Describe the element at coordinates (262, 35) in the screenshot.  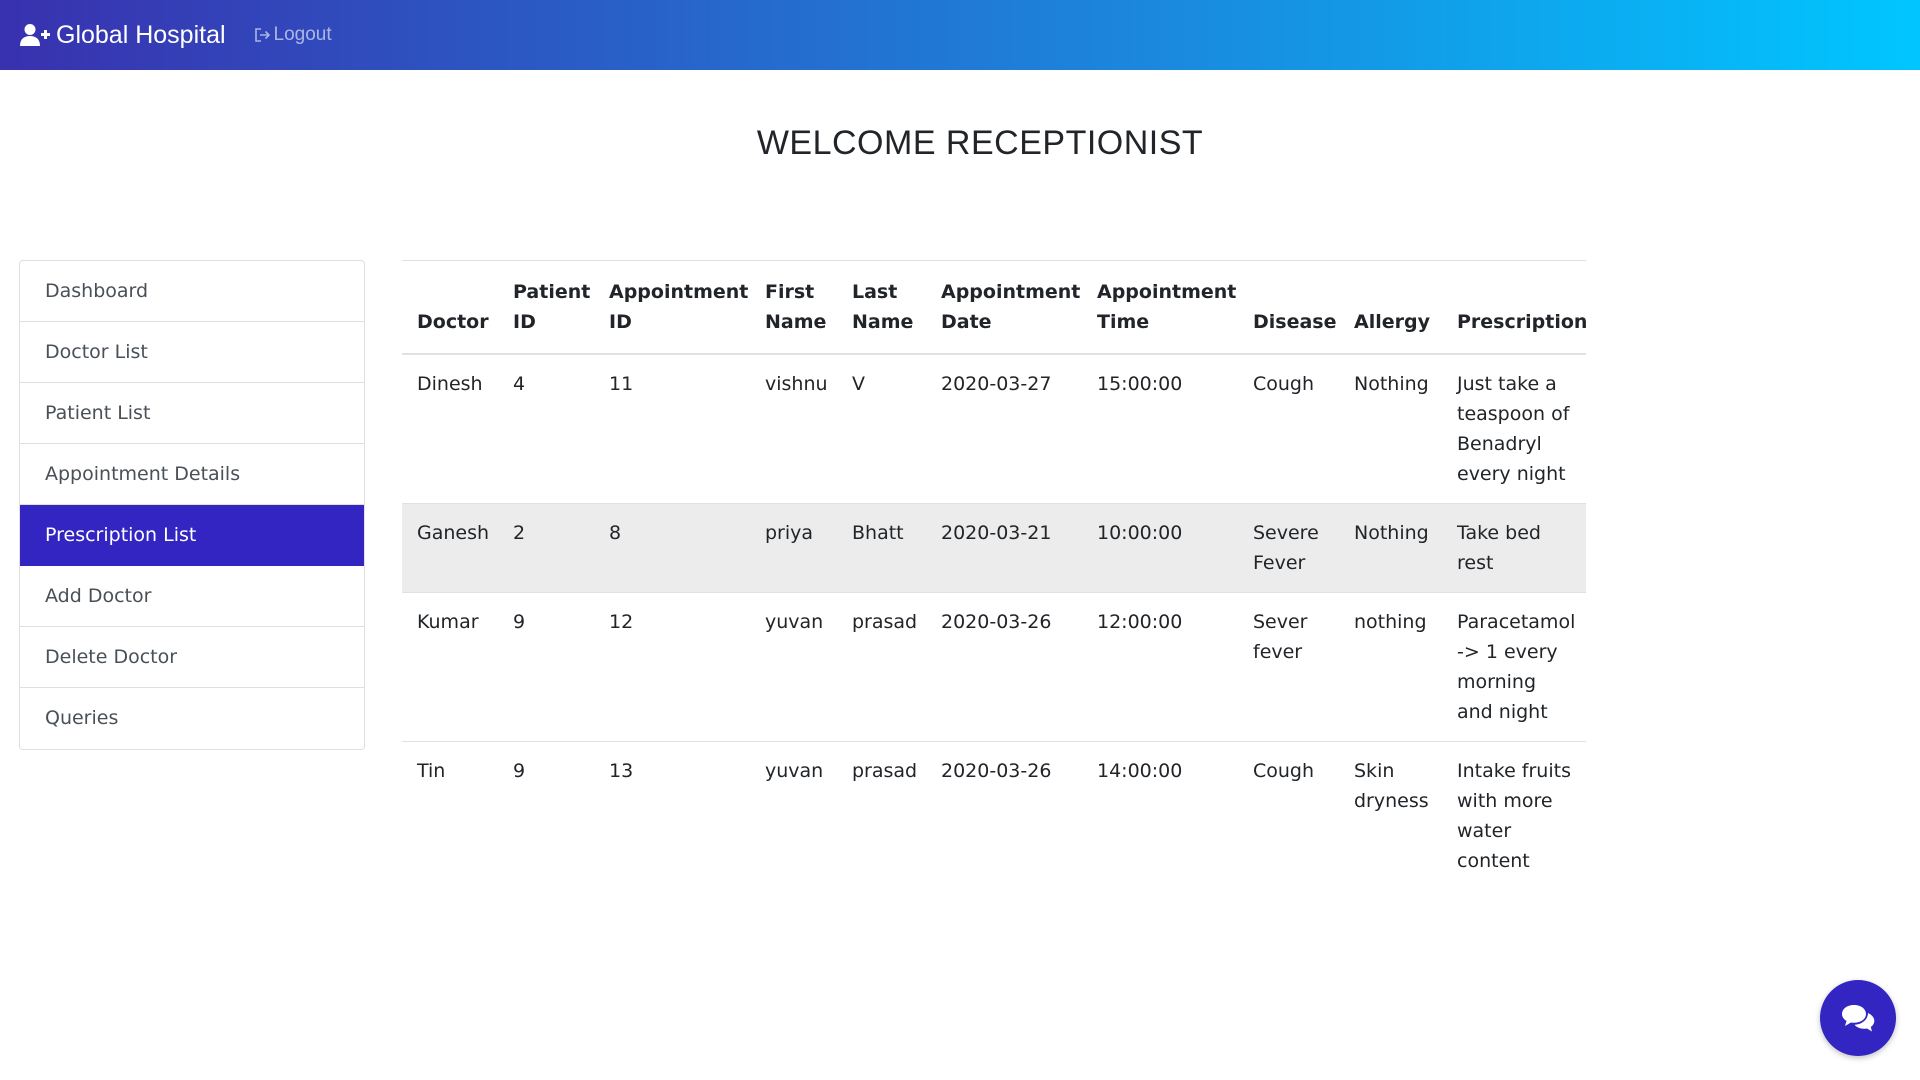
I see `sign-out-icon` at that location.